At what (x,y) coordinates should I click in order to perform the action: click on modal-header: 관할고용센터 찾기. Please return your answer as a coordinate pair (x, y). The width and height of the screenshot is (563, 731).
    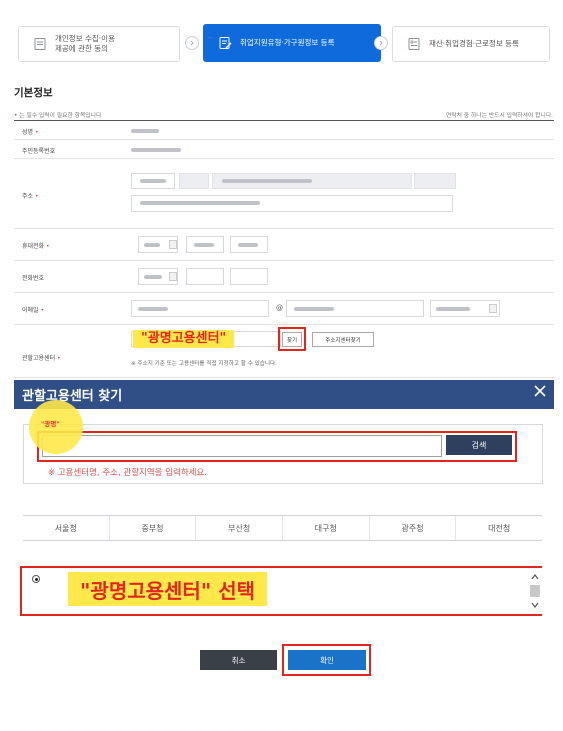
    Looking at the image, I should click on (284, 394).